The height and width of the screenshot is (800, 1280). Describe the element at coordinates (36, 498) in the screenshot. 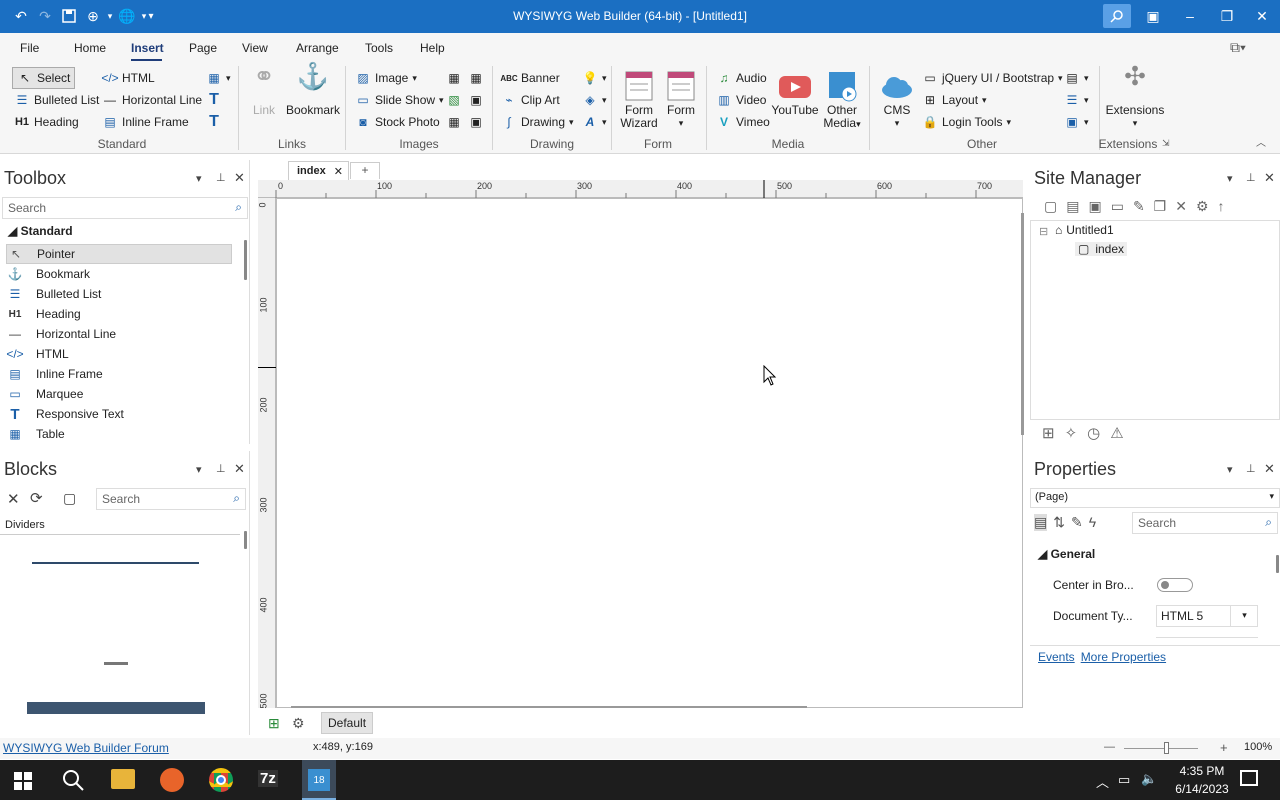

I see `refresh-icon: ⟳` at that location.